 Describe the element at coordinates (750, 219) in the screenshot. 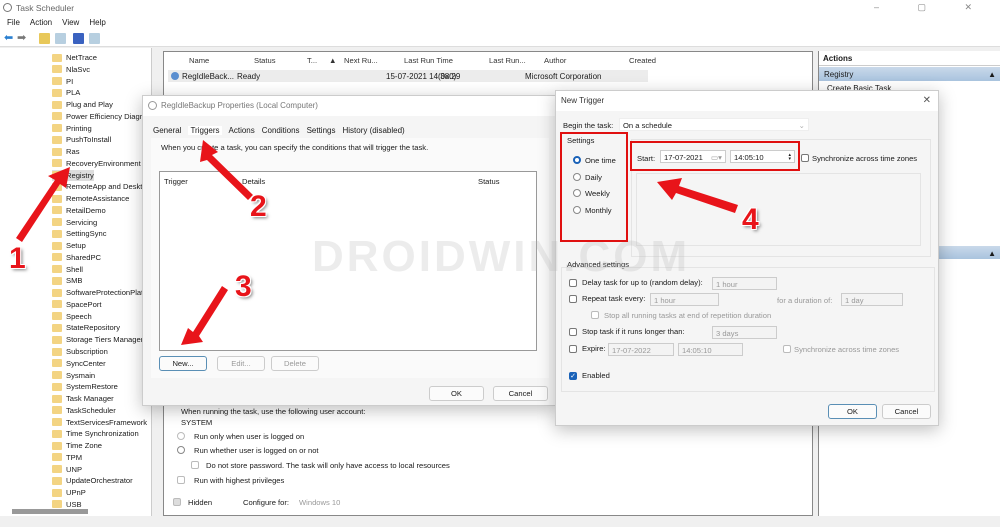

I see `annotation-4: 4` at that location.